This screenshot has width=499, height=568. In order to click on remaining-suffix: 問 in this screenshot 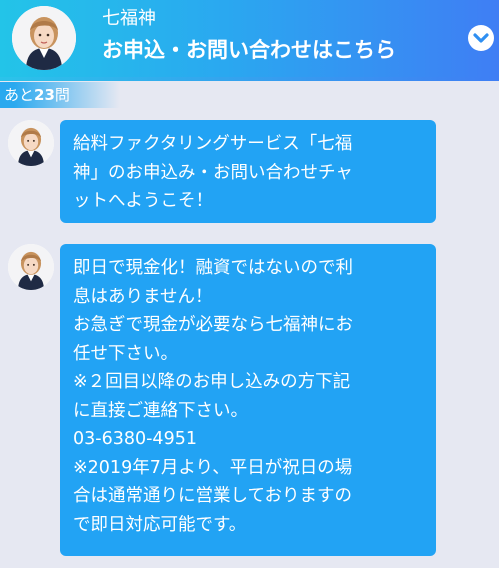, I will do `click(62, 95)`.